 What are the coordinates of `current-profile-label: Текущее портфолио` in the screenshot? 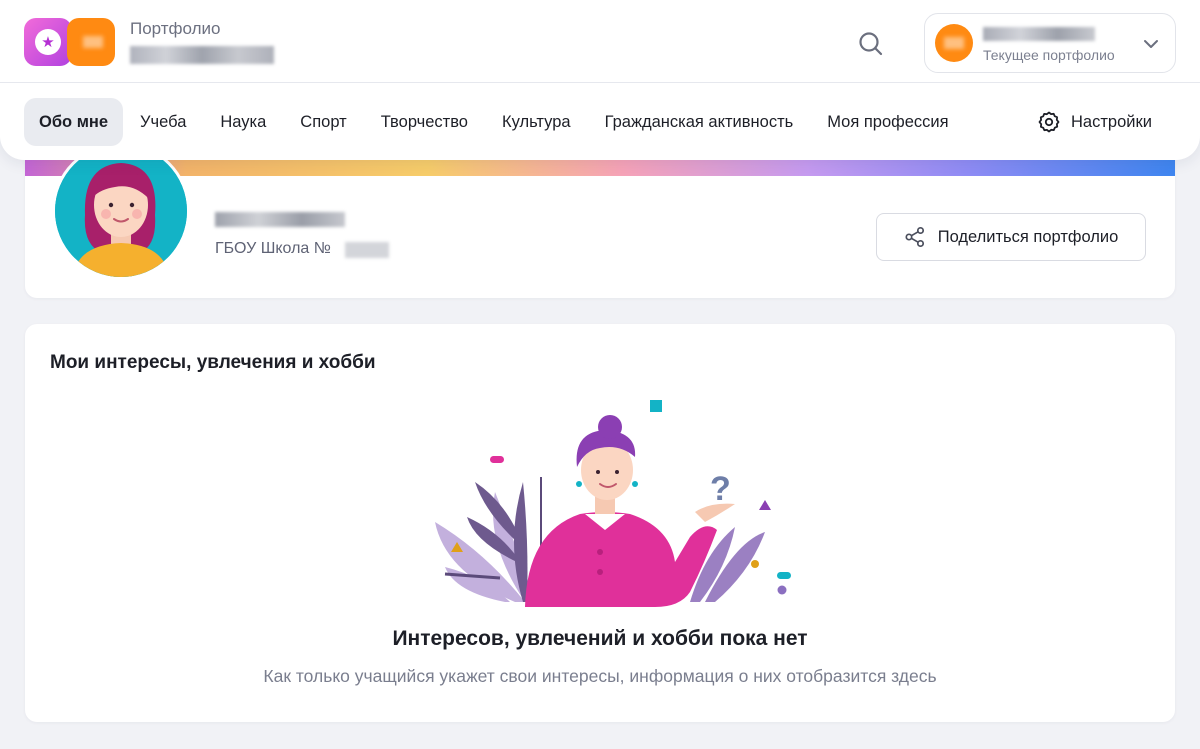 It's located at (1049, 55).